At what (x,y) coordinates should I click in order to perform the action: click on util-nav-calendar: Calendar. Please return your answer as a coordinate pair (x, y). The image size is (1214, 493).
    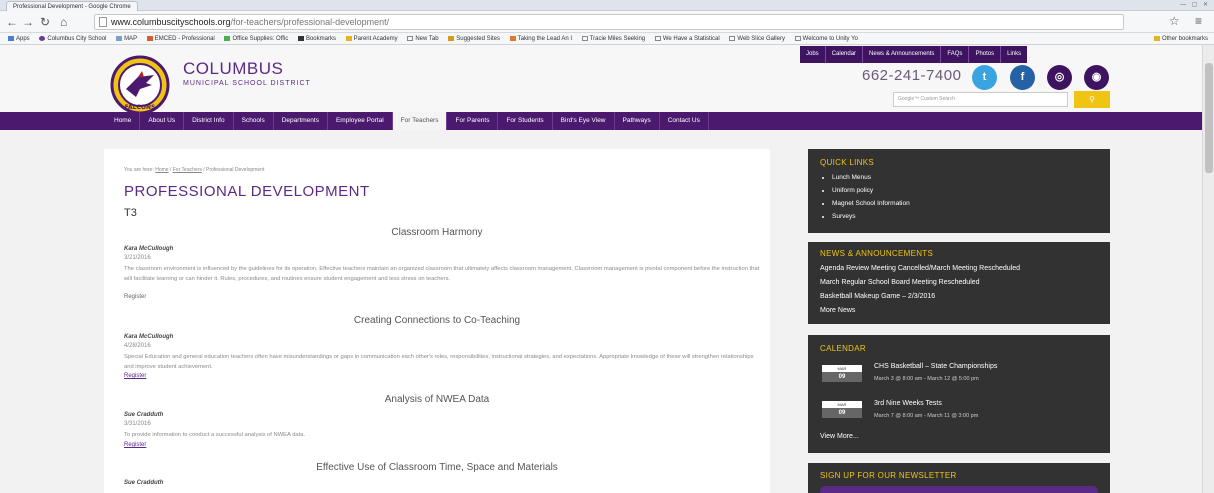
    Looking at the image, I should click on (845, 54).